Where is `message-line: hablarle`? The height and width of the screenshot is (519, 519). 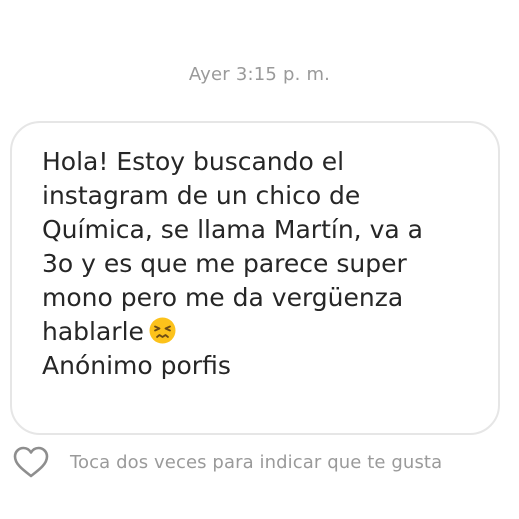
message-line: hablarle is located at coordinates (93, 331).